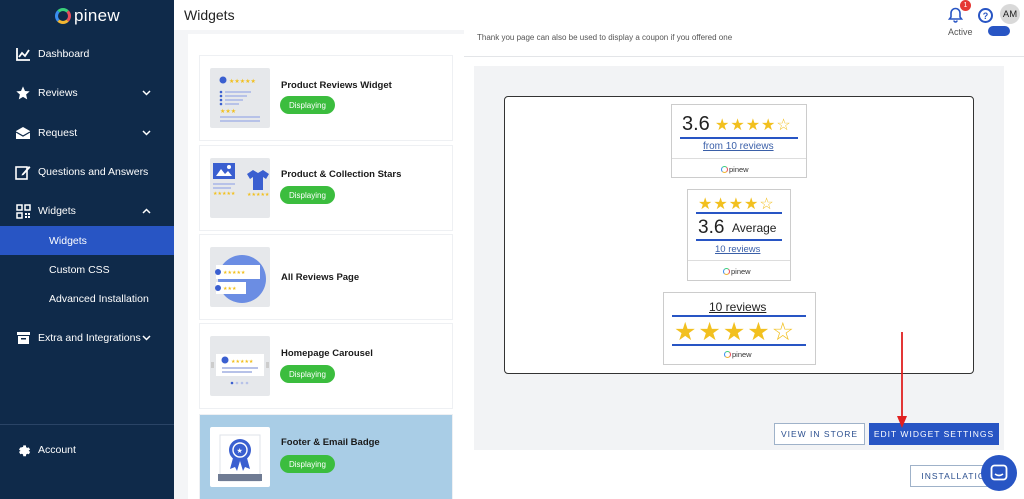  I want to click on sidebar-item-reviews: Reviews, so click(87, 93).